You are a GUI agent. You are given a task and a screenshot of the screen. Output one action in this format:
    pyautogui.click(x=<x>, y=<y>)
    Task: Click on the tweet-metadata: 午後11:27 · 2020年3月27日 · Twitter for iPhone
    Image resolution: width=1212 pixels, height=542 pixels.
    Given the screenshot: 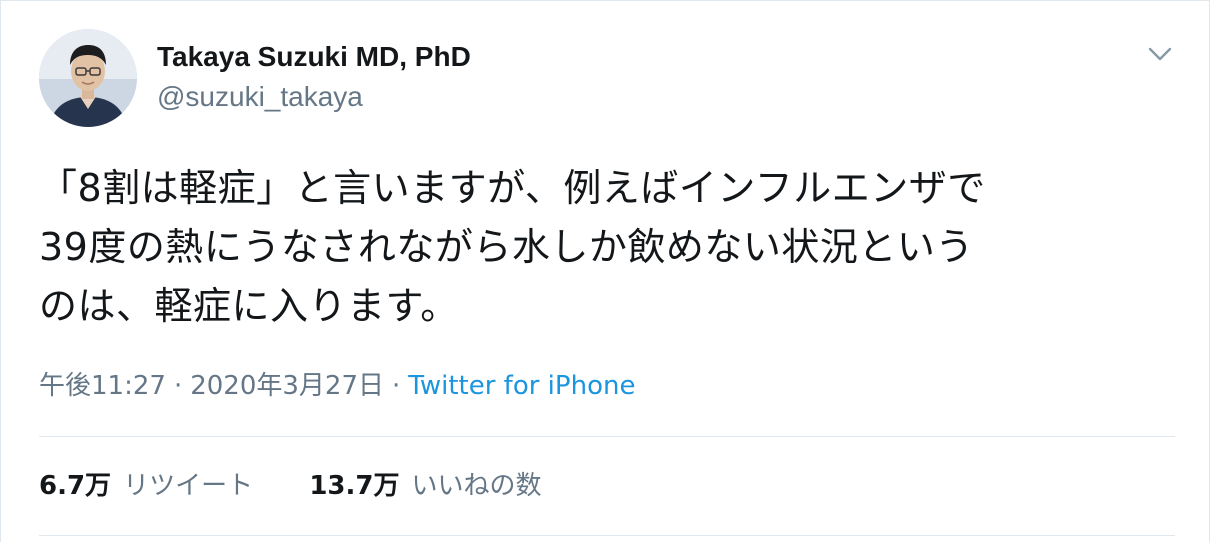 What is the action you would take?
    pyautogui.click(x=337, y=386)
    